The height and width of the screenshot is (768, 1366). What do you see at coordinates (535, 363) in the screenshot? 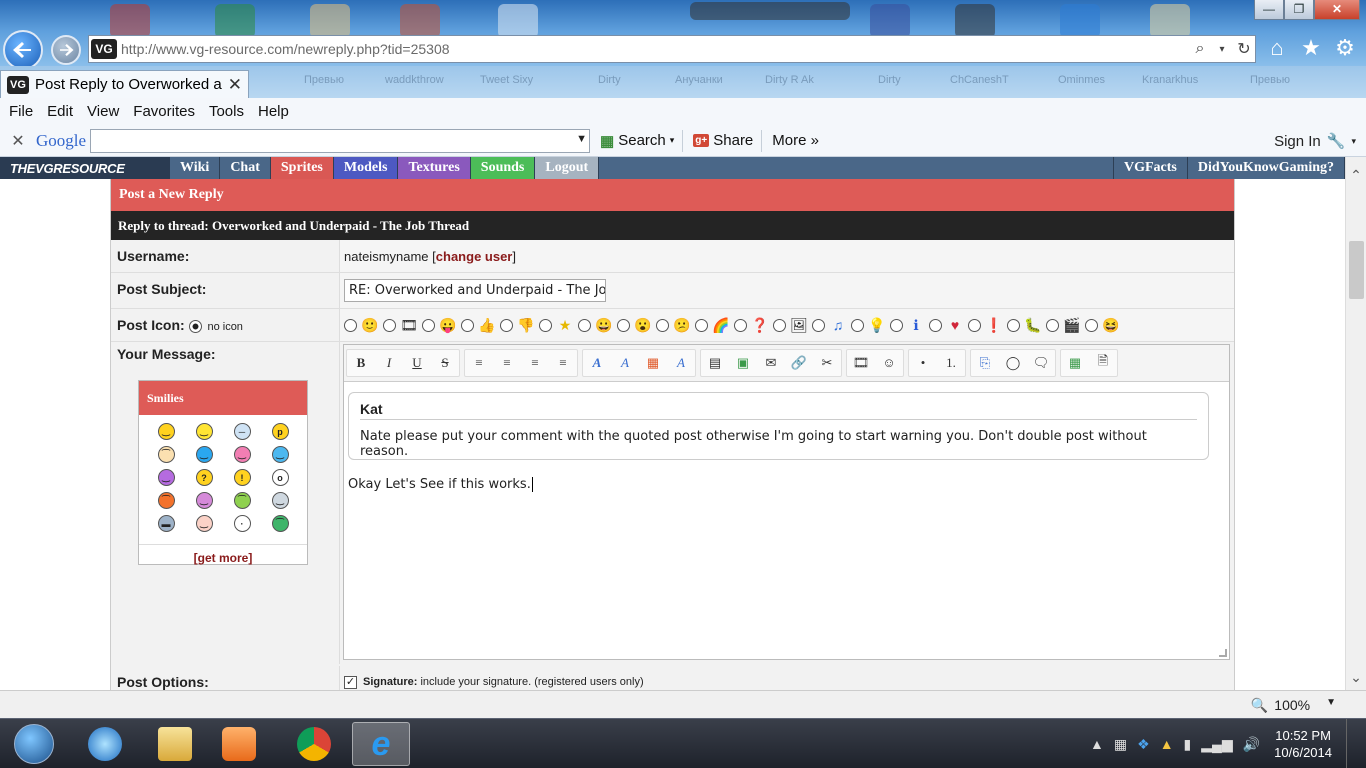
I see `align-right-icon: ≡` at bounding box center [535, 363].